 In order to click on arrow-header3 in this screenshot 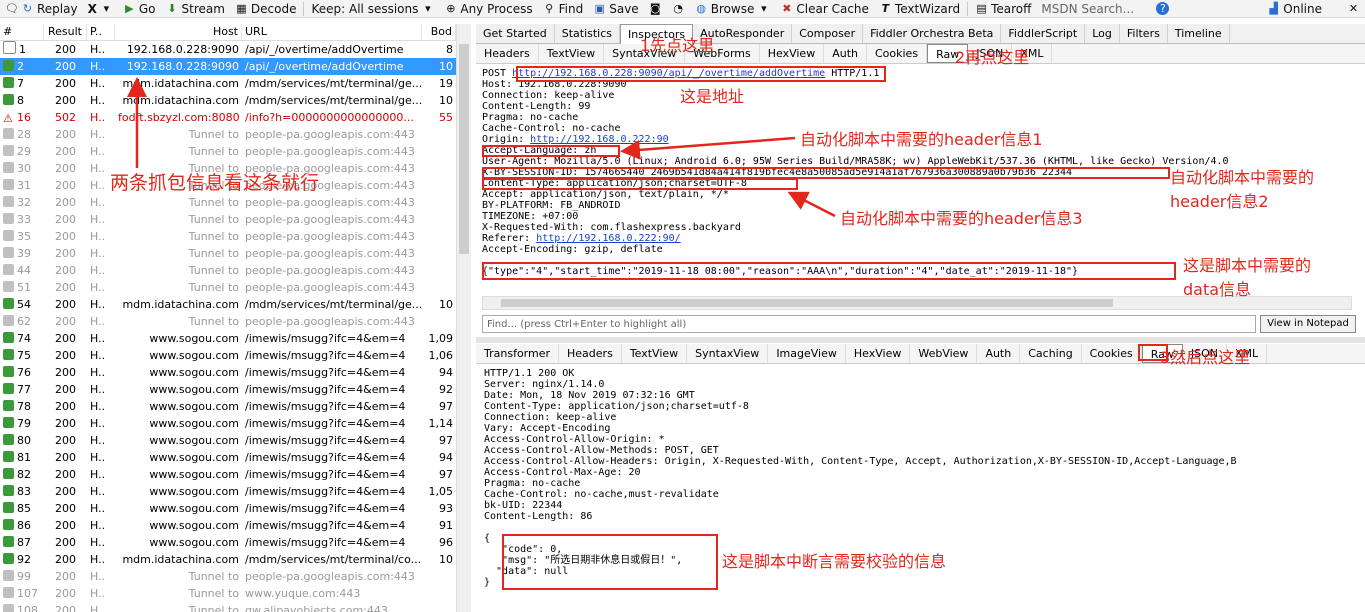, I will do `click(811, 204)`.